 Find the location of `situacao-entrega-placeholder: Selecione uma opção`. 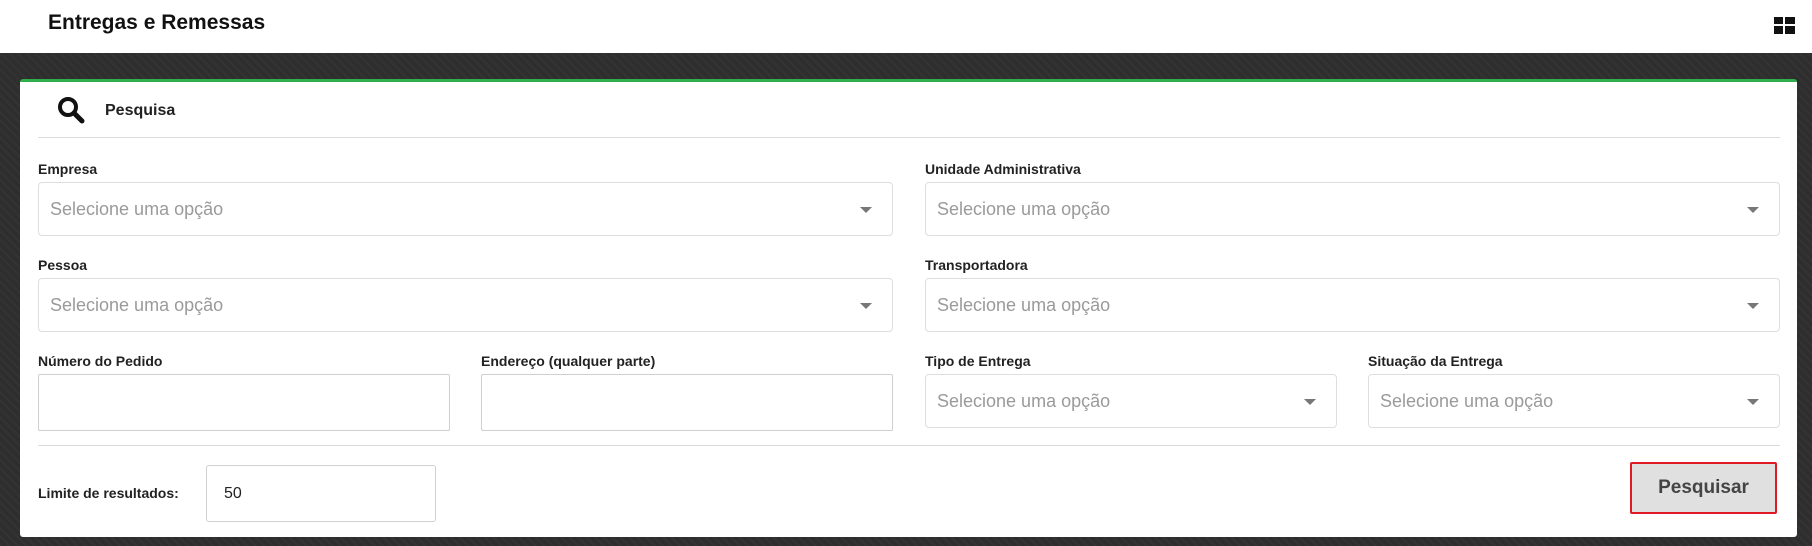

situacao-entrega-placeholder: Selecione uma opção is located at coordinates (1467, 401).